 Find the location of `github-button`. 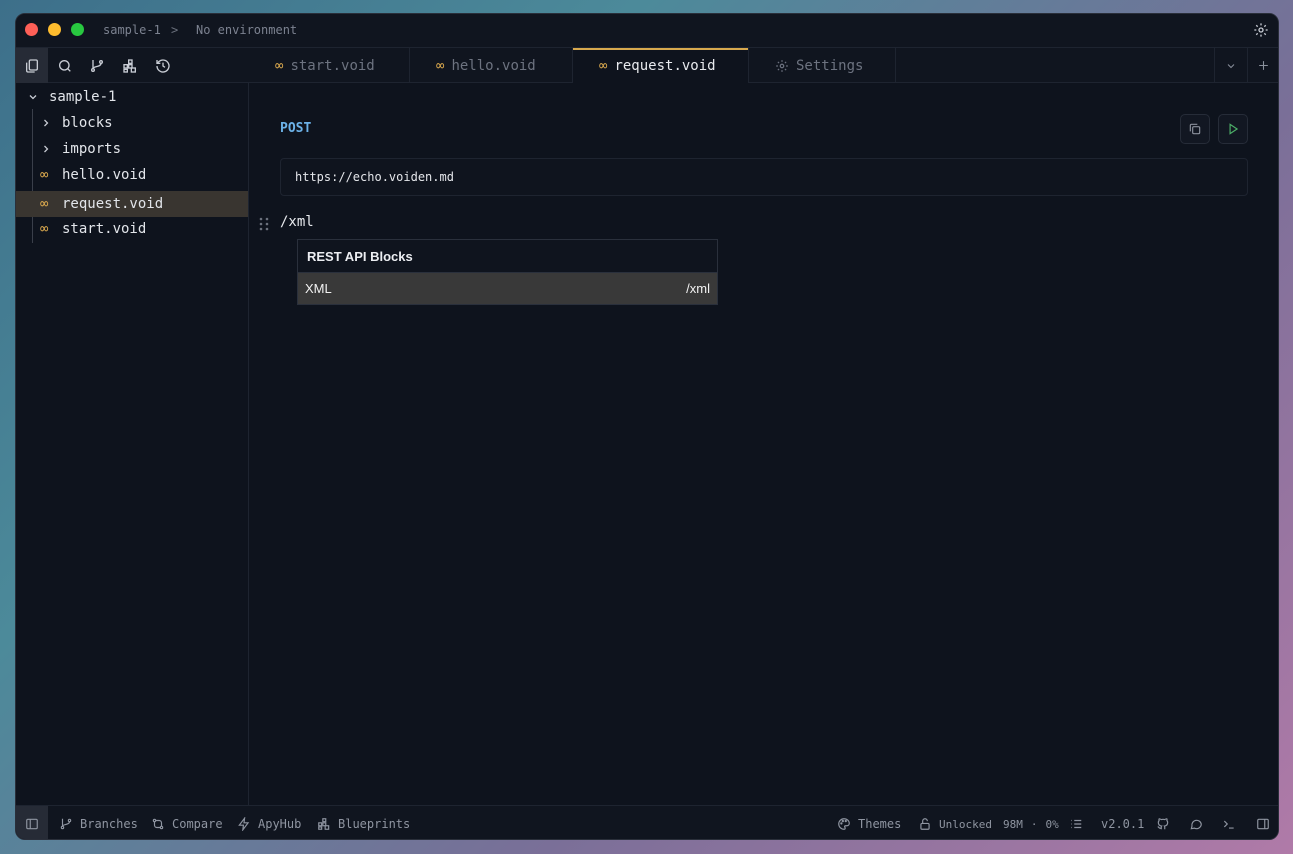

github-button is located at coordinates (1163, 822).